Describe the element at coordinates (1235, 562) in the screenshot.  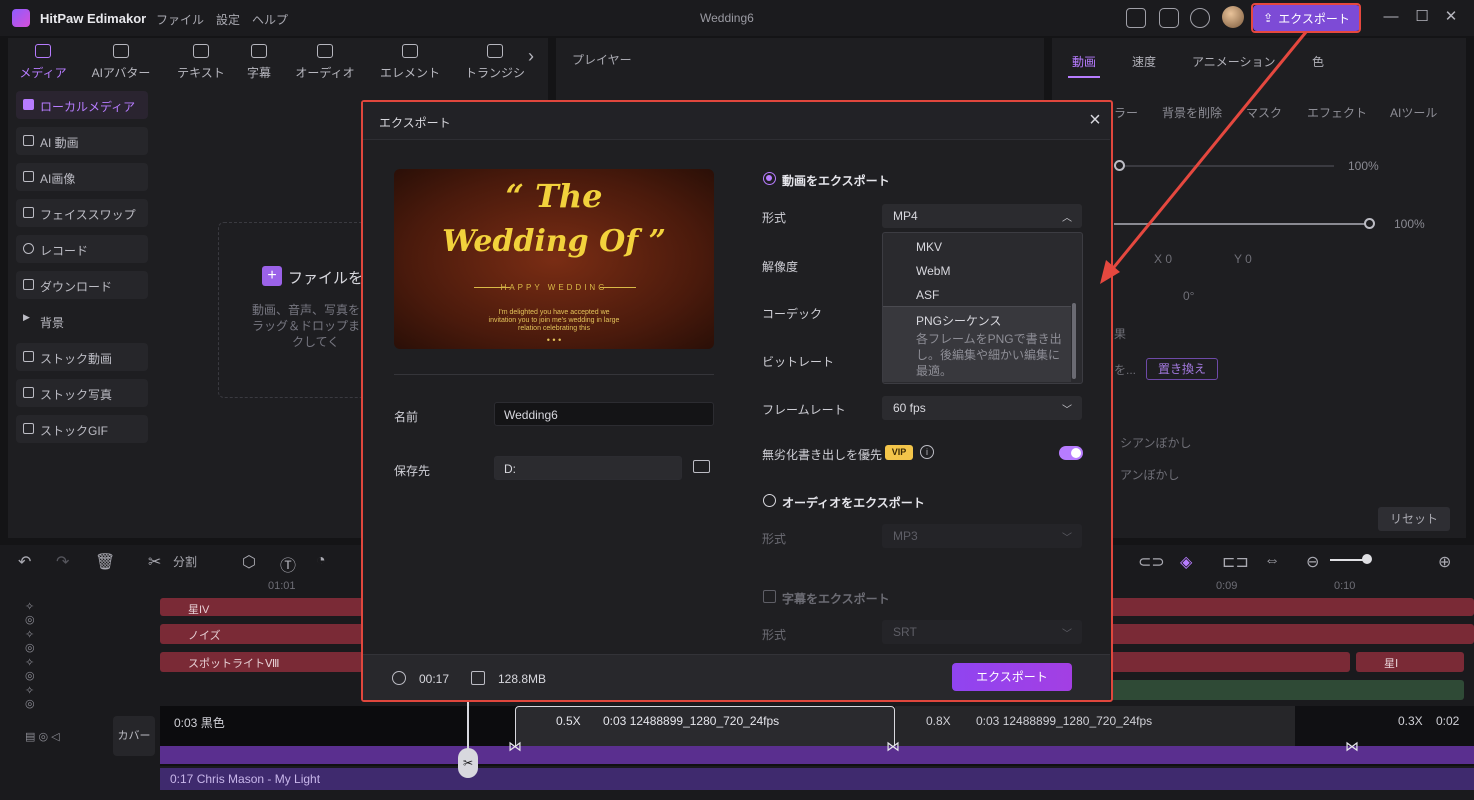
I see `unlink-icon: ⊏⊐` at that location.